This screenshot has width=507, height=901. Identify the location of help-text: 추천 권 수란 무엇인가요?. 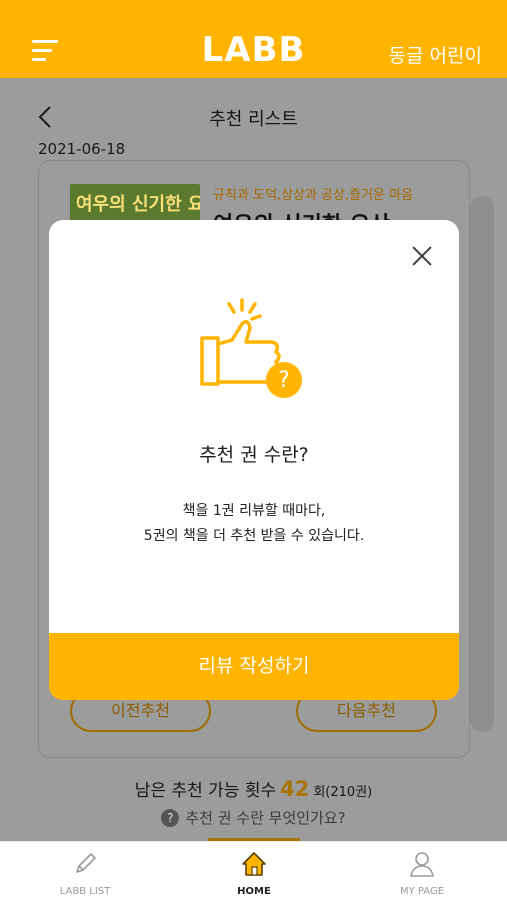
(265, 818).